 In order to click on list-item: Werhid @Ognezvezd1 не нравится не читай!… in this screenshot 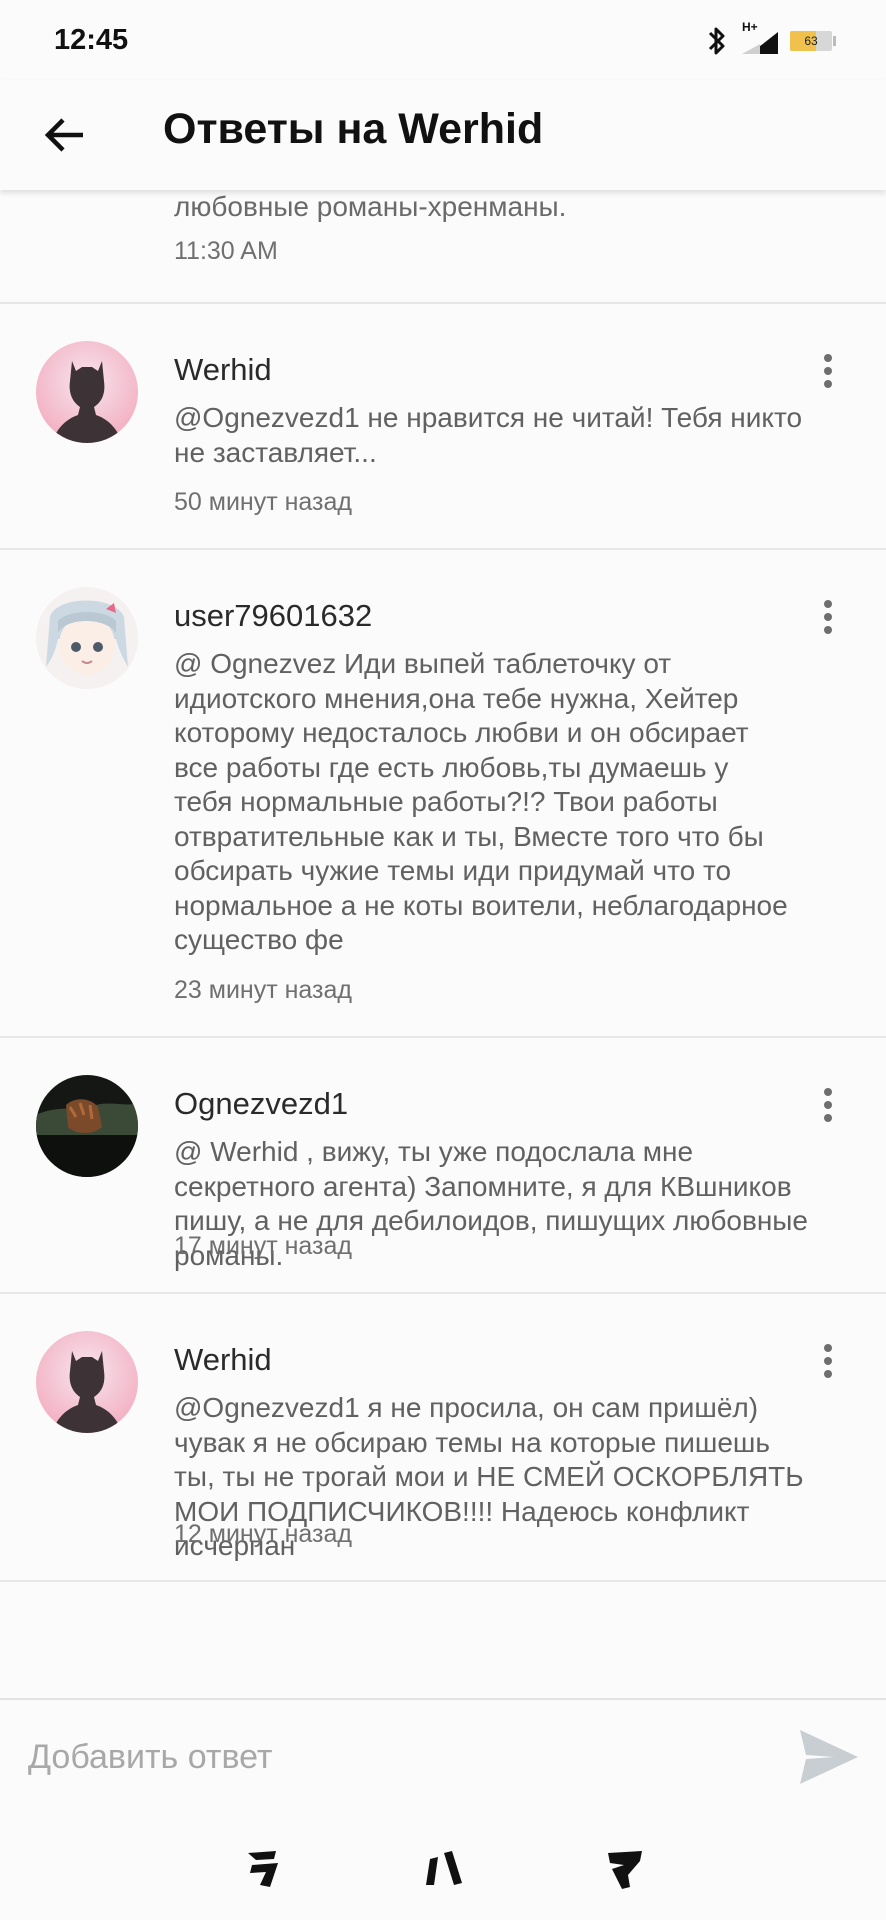, I will do `click(443, 427)`.